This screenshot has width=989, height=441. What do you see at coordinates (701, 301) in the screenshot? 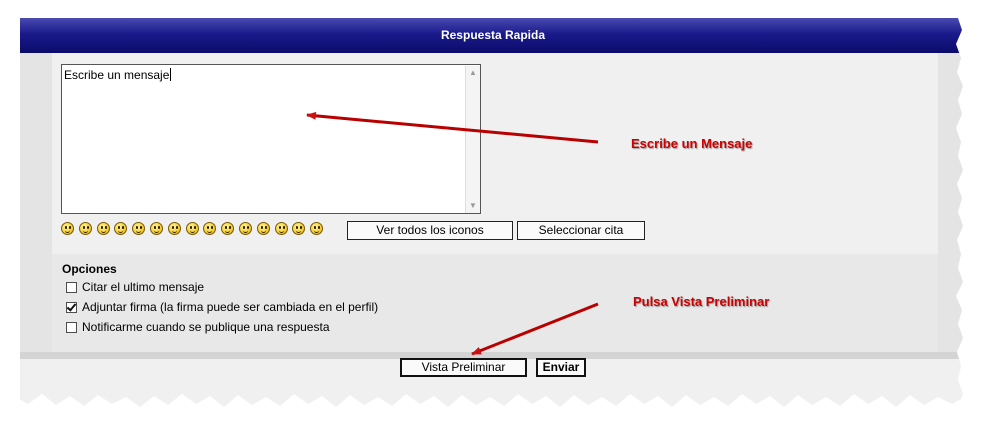
I see `annotation-press-preview: Pulsa Vista Preliminar` at bounding box center [701, 301].